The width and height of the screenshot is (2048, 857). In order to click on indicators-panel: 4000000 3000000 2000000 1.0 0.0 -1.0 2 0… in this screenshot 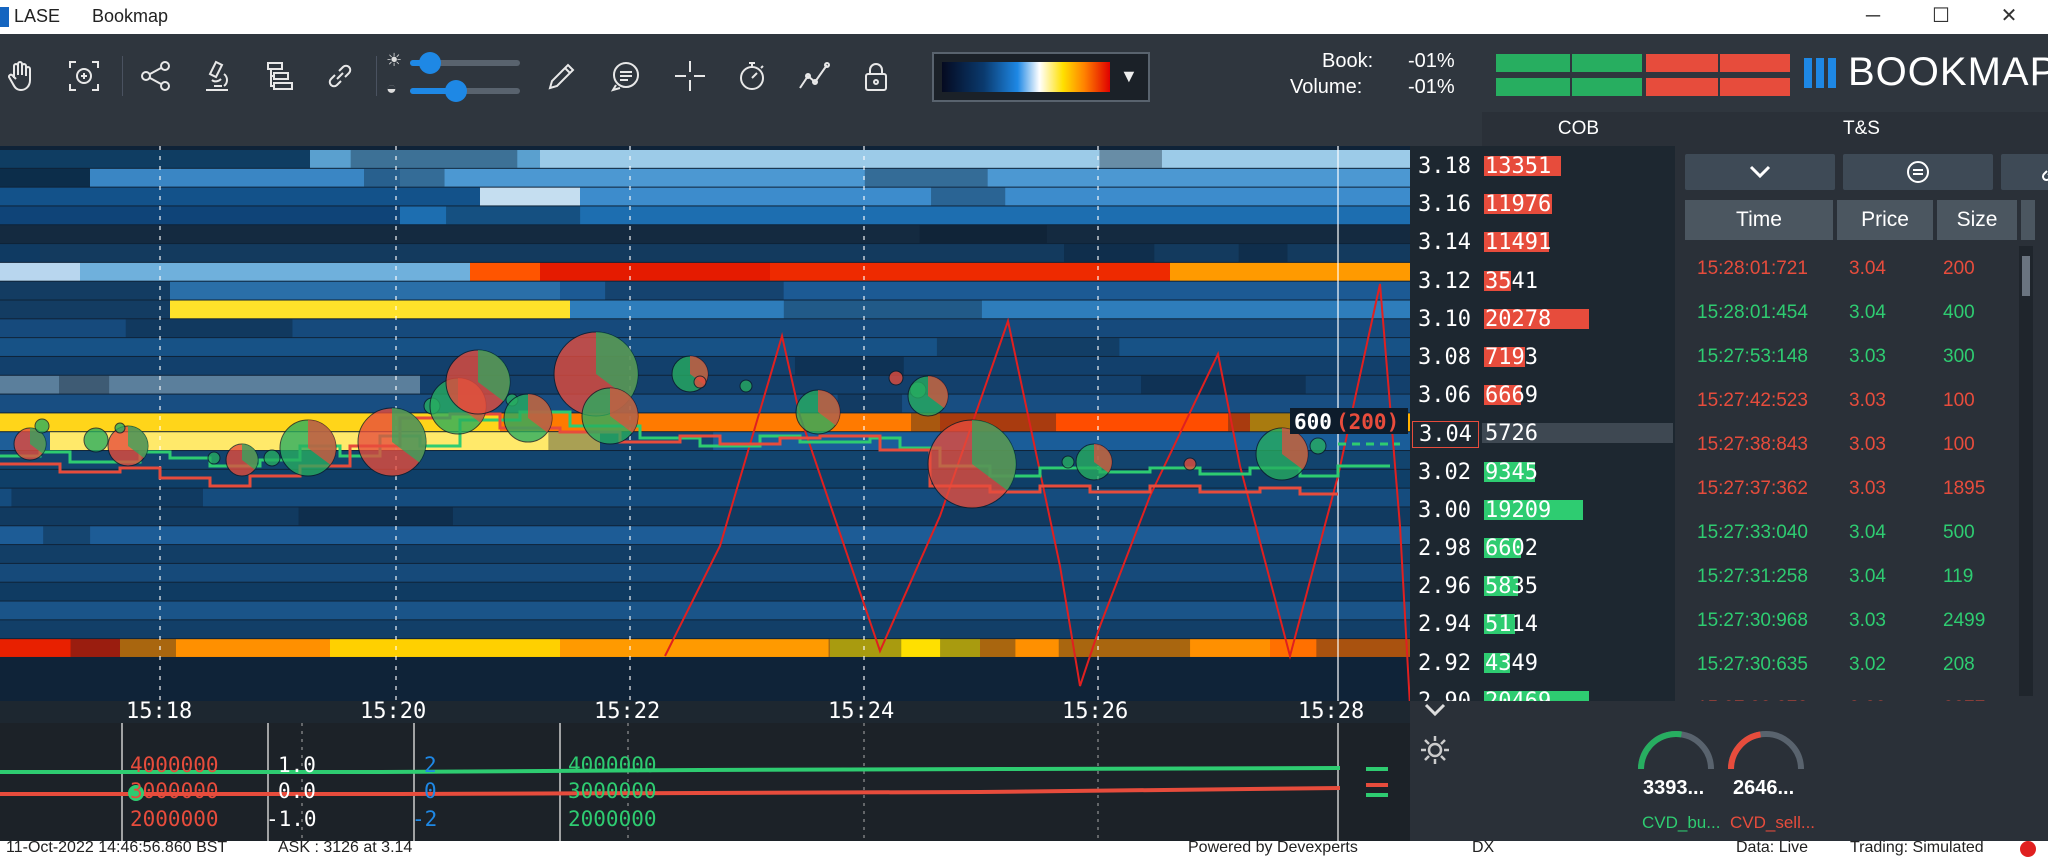, I will do `click(705, 782)`.